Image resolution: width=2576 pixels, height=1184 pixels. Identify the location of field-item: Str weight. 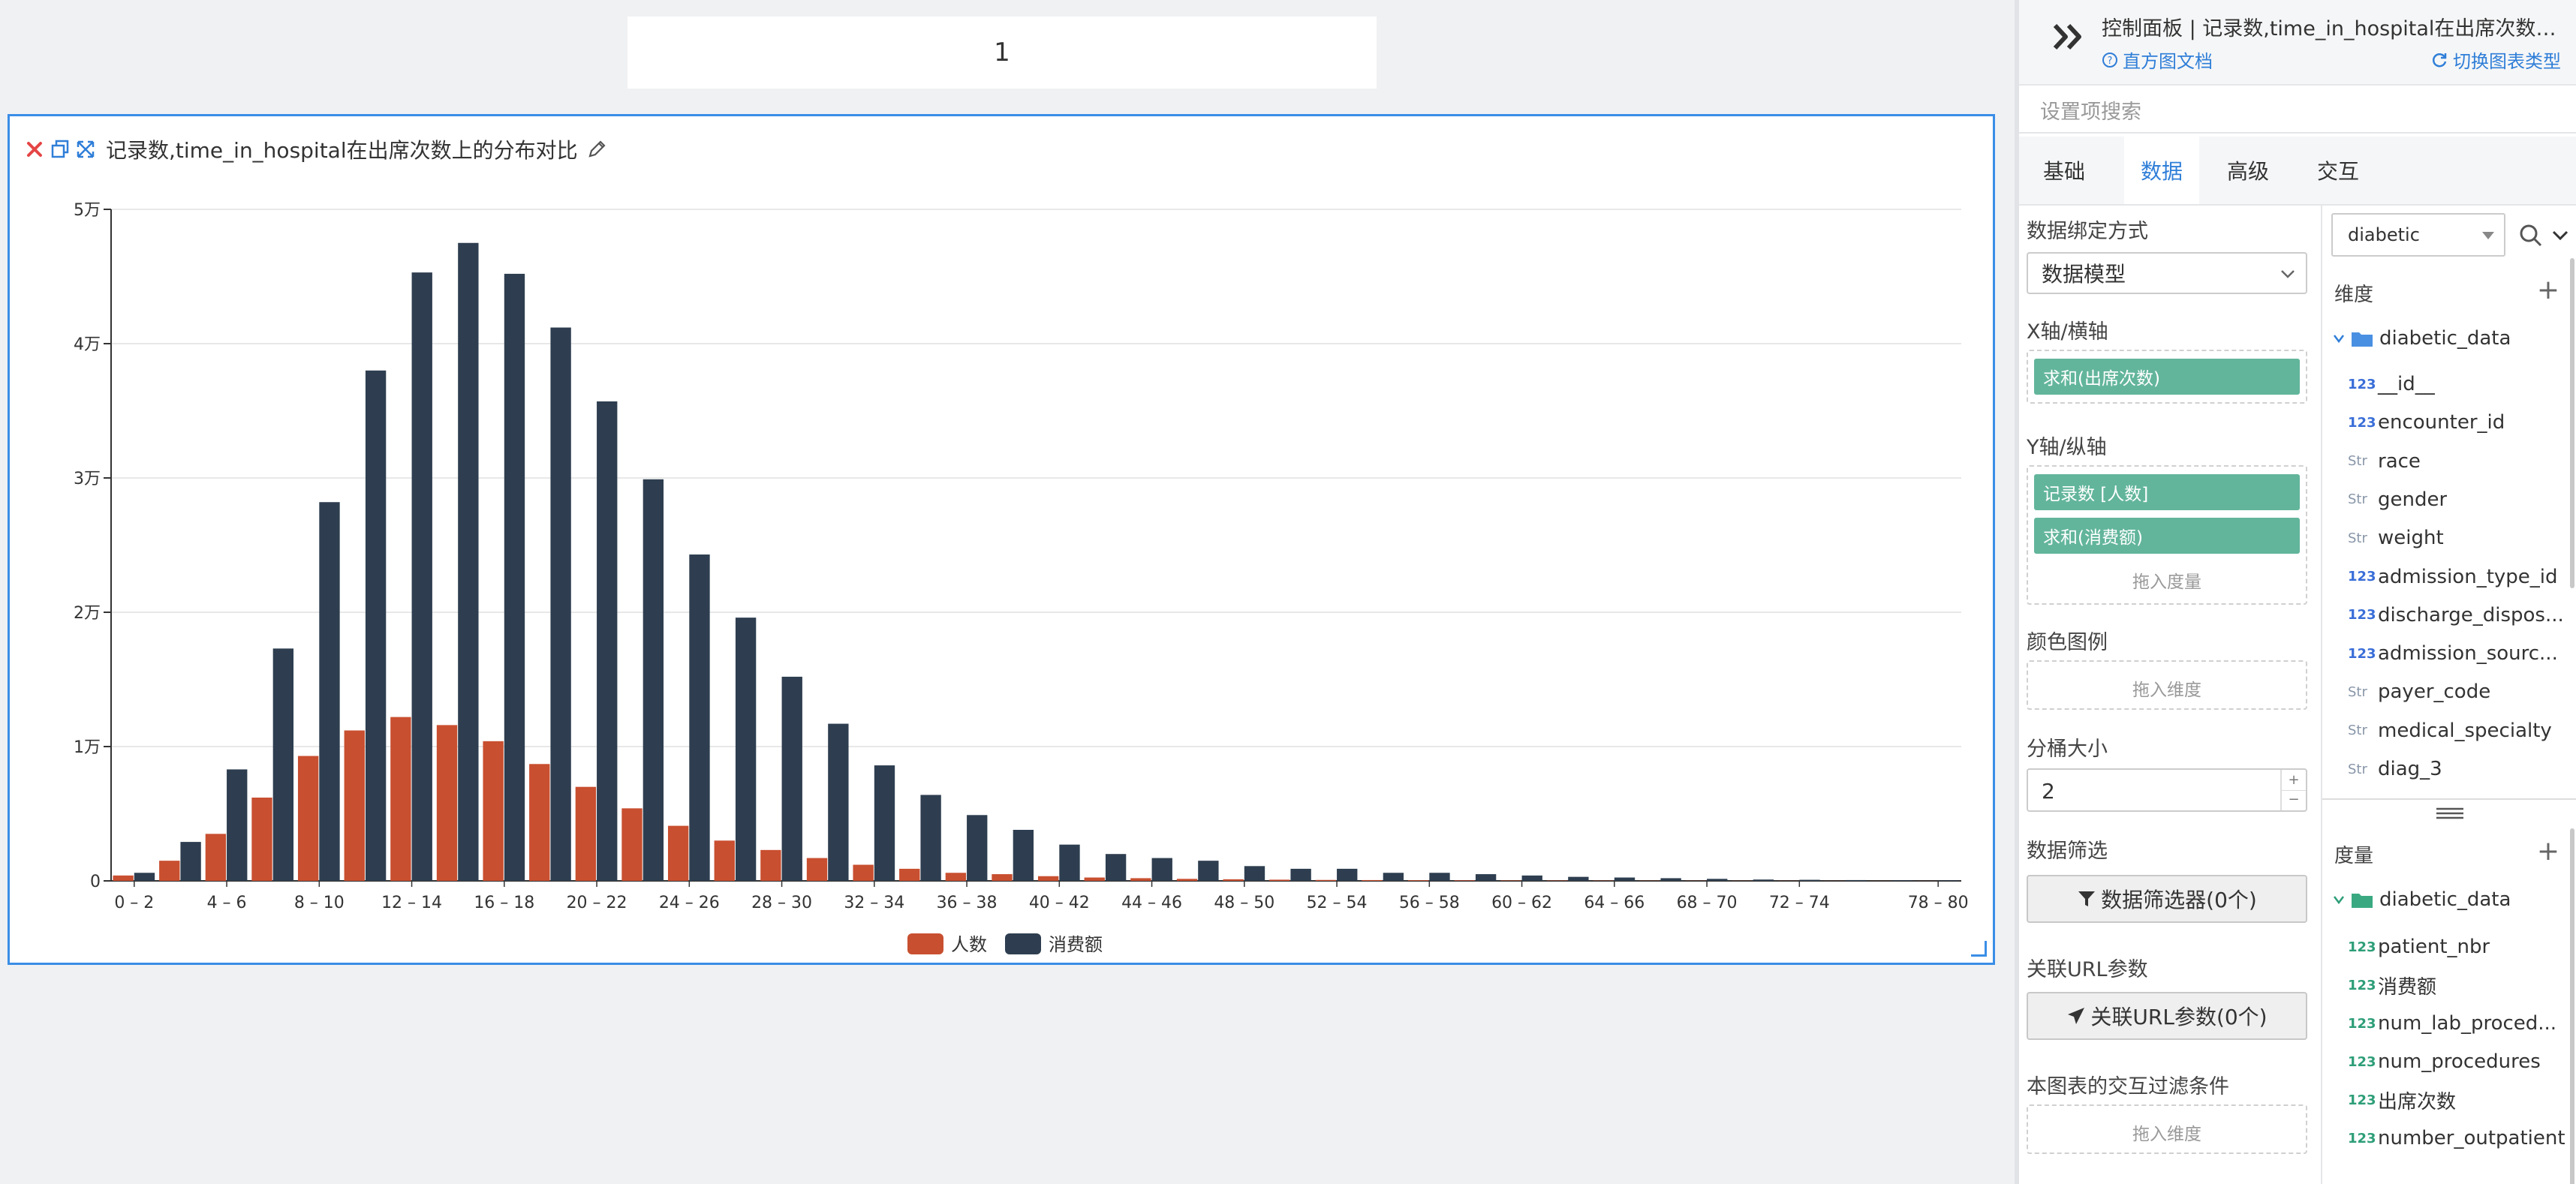
(2396, 538).